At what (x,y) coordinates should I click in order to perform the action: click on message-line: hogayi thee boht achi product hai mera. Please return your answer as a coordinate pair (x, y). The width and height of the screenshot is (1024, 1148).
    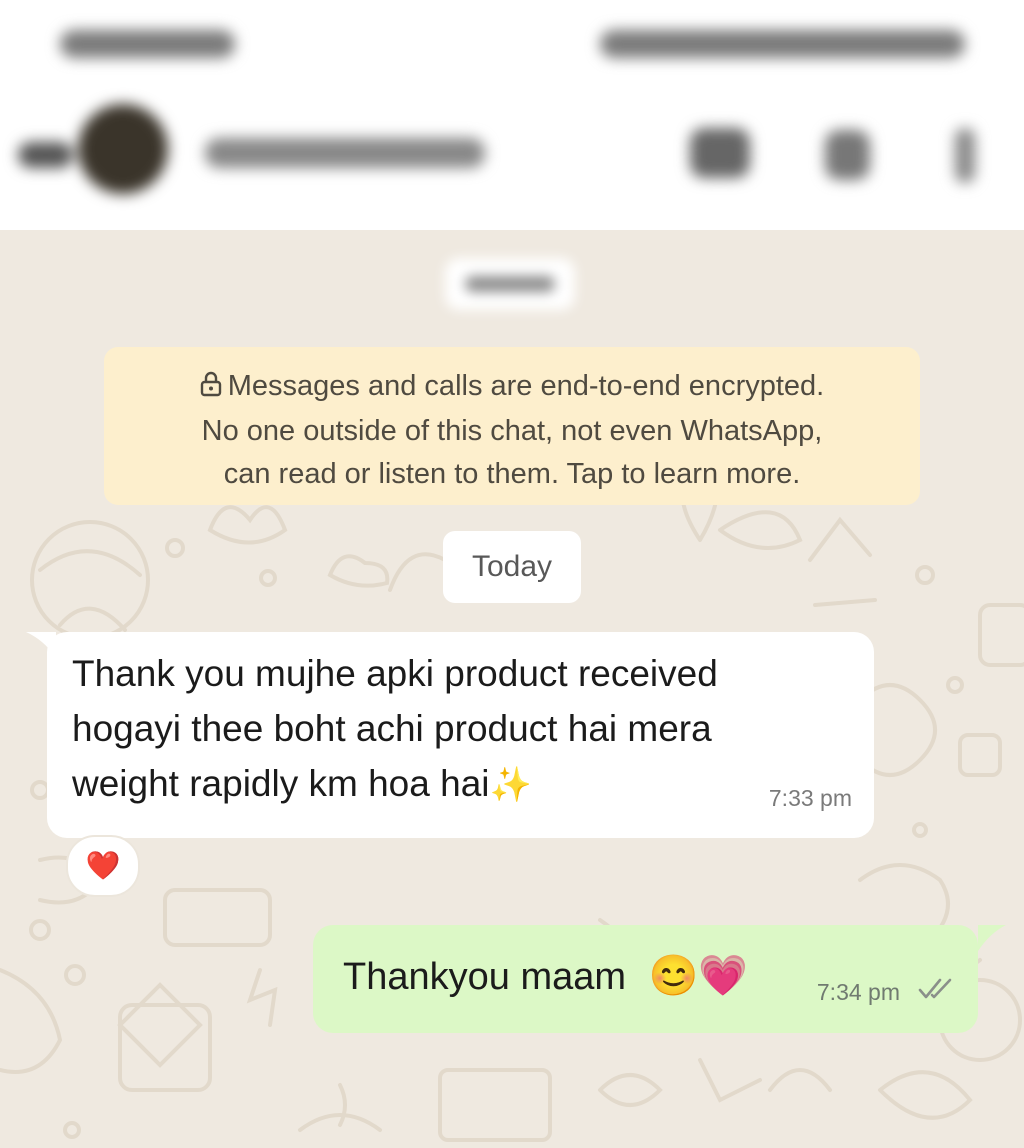
    Looking at the image, I should click on (392, 728).